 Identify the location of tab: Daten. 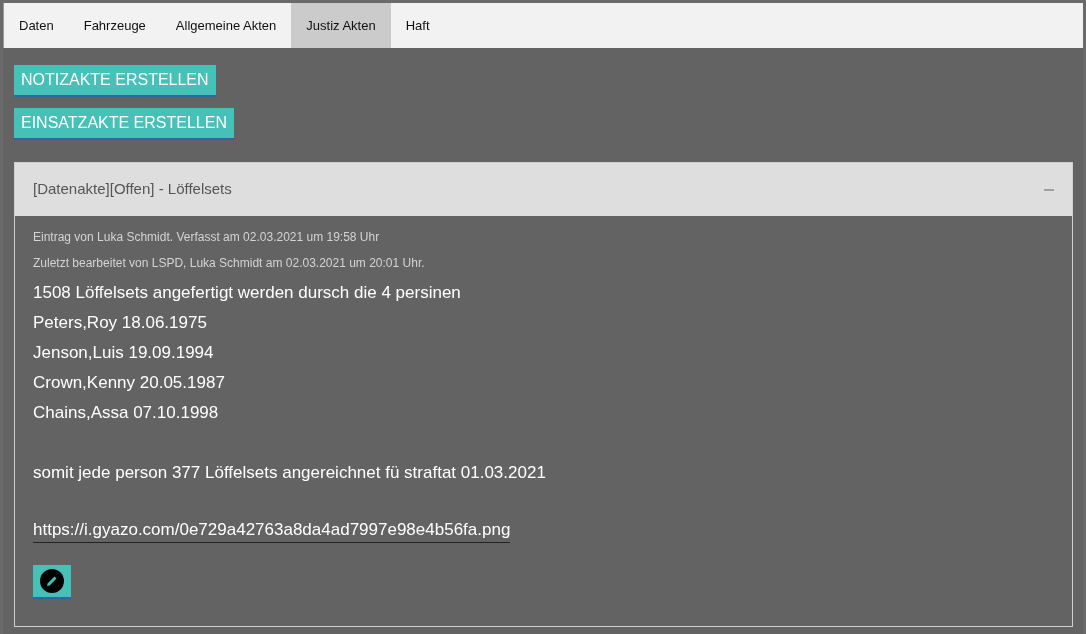
(36, 25).